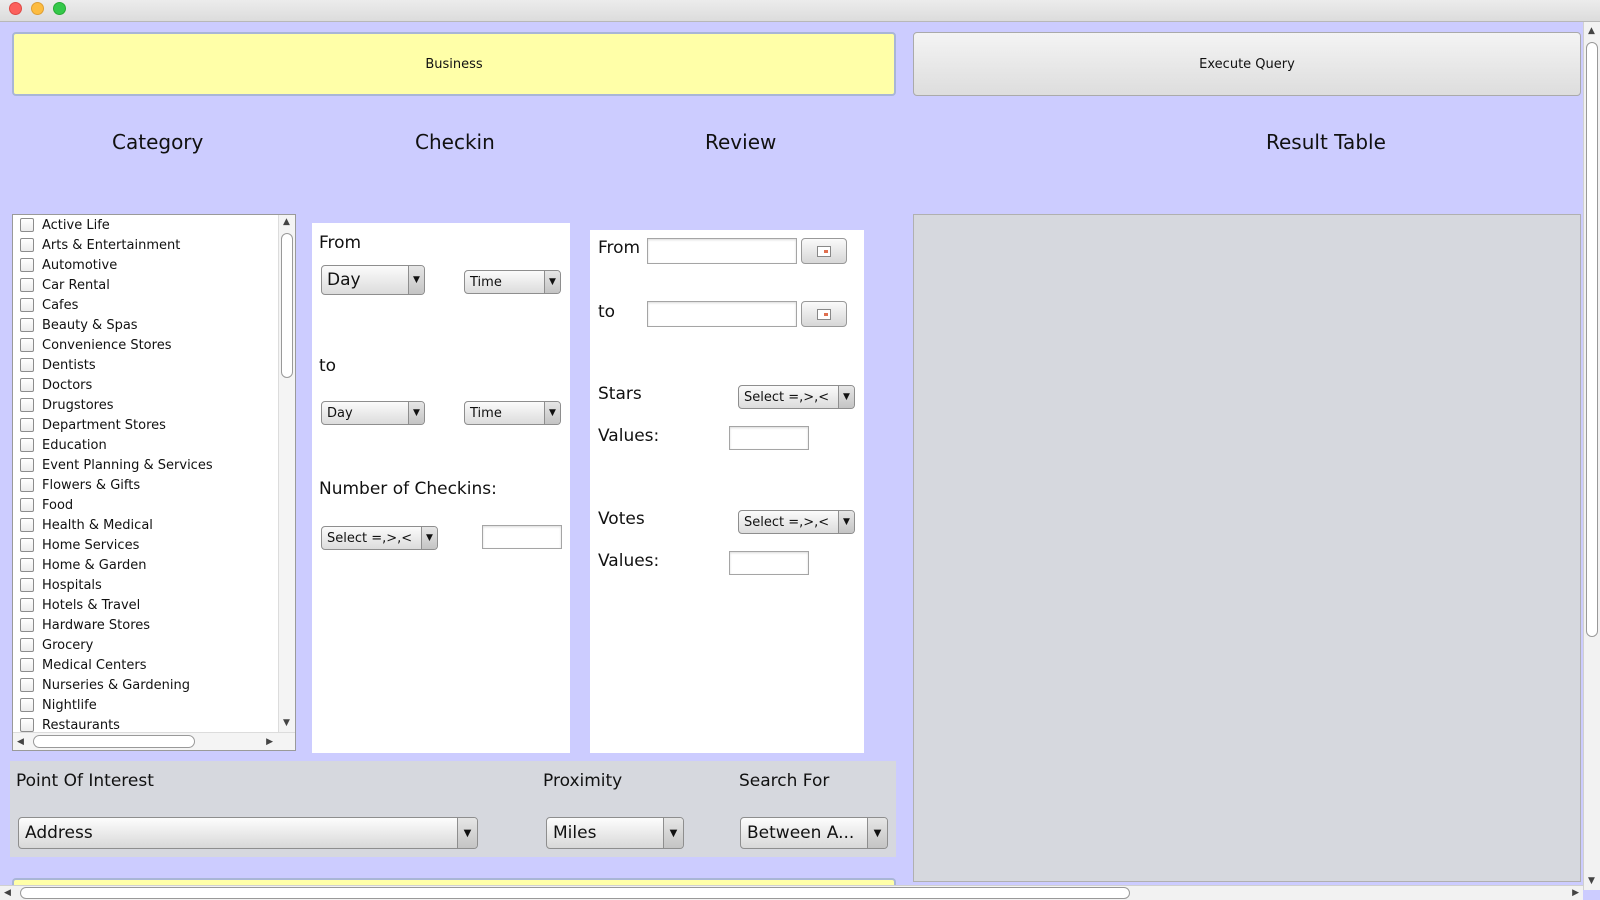  Describe the element at coordinates (146, 565) in the screenshot. I see `category-item: Home & Garden` at that location.